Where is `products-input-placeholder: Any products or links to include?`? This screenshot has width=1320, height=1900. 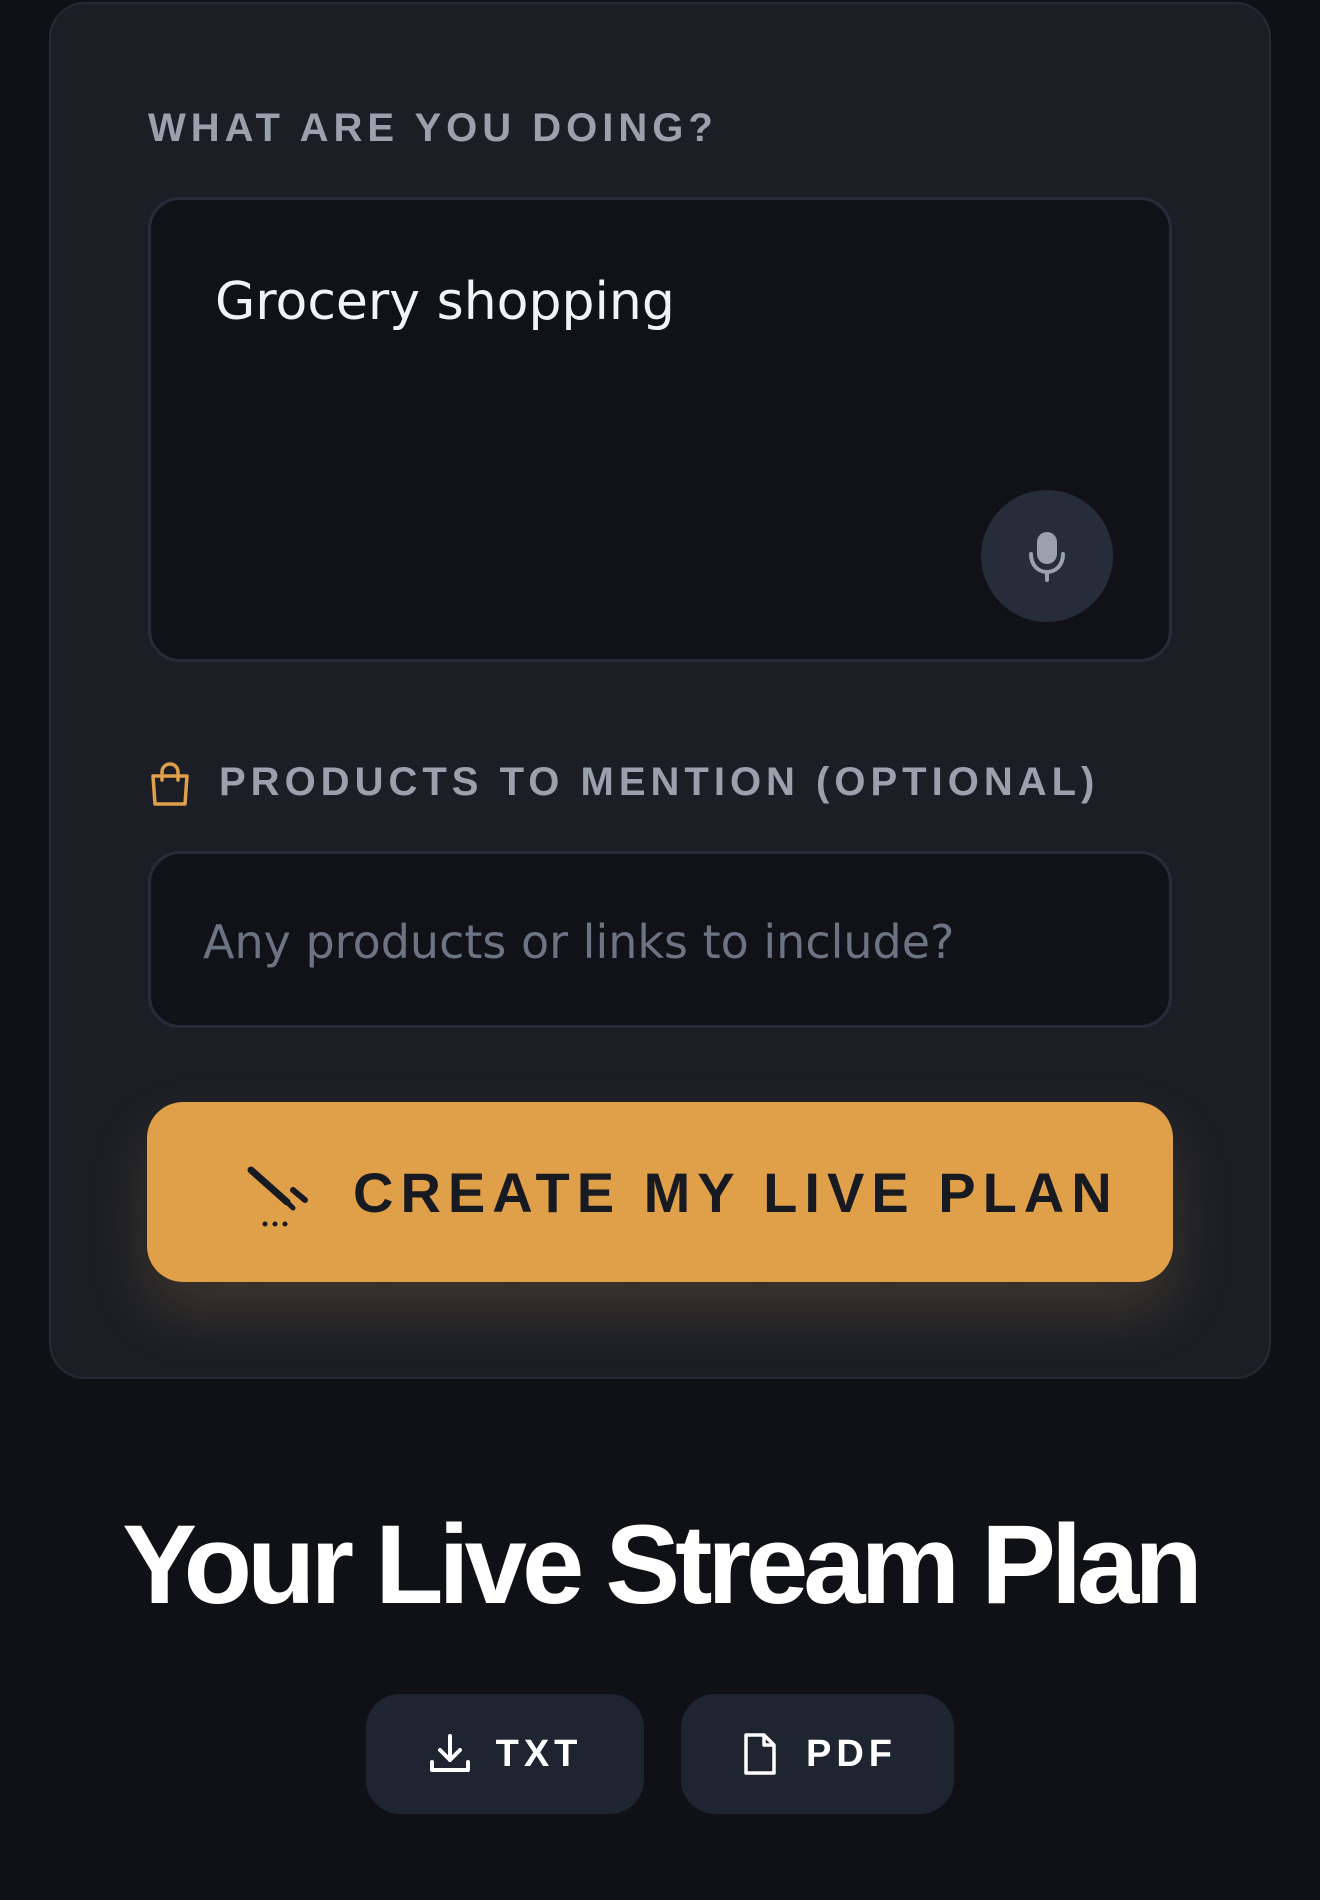
products-input-placeholder: Any products or links to include? is located at coordinates (578, 942).